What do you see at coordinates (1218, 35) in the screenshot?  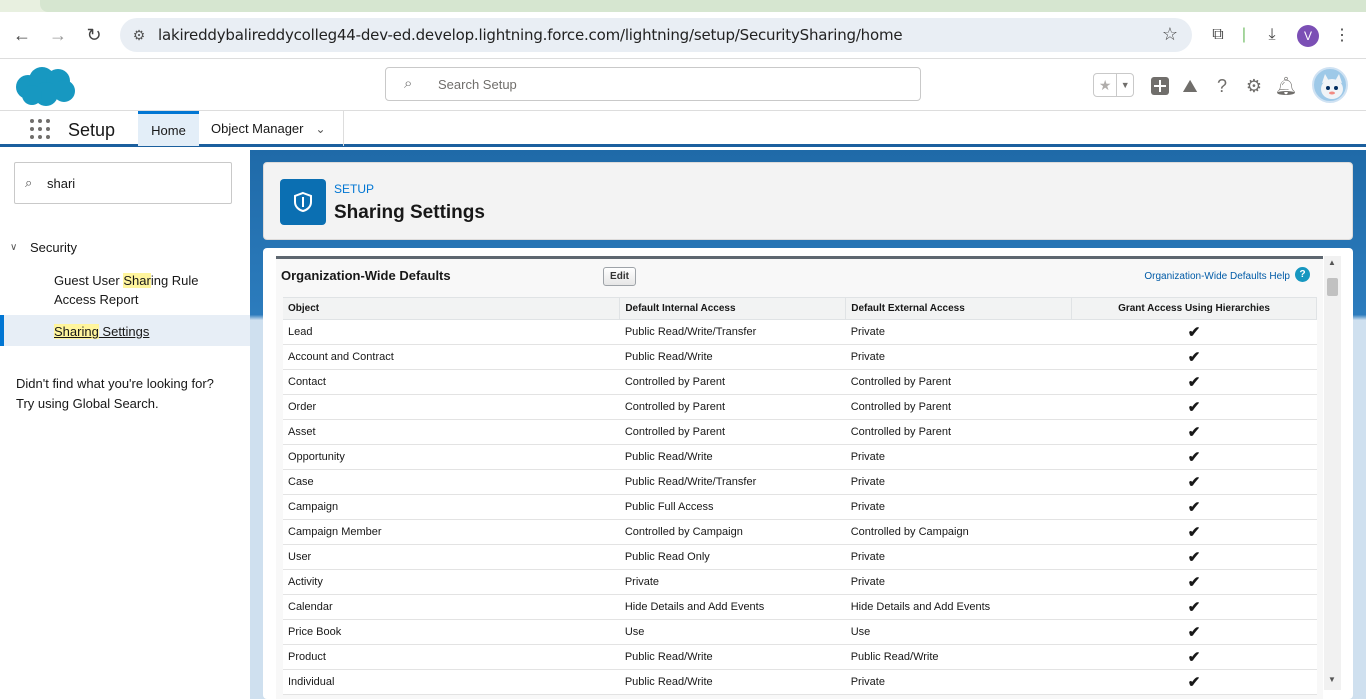 I see `extensions-icon: ⧉` at bounding box center [1218, 35].